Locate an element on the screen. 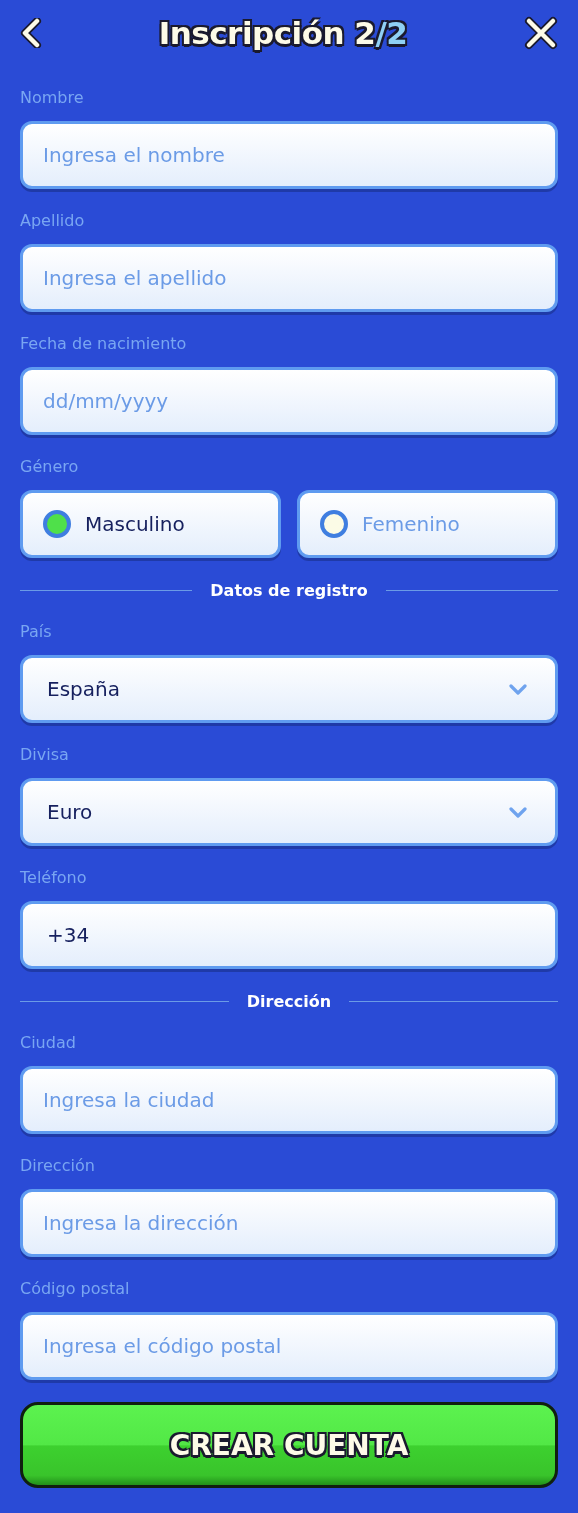 The width and height of the screenshot is (578, 1513). field-label: Dirección is located at coordinates (57, 1165).